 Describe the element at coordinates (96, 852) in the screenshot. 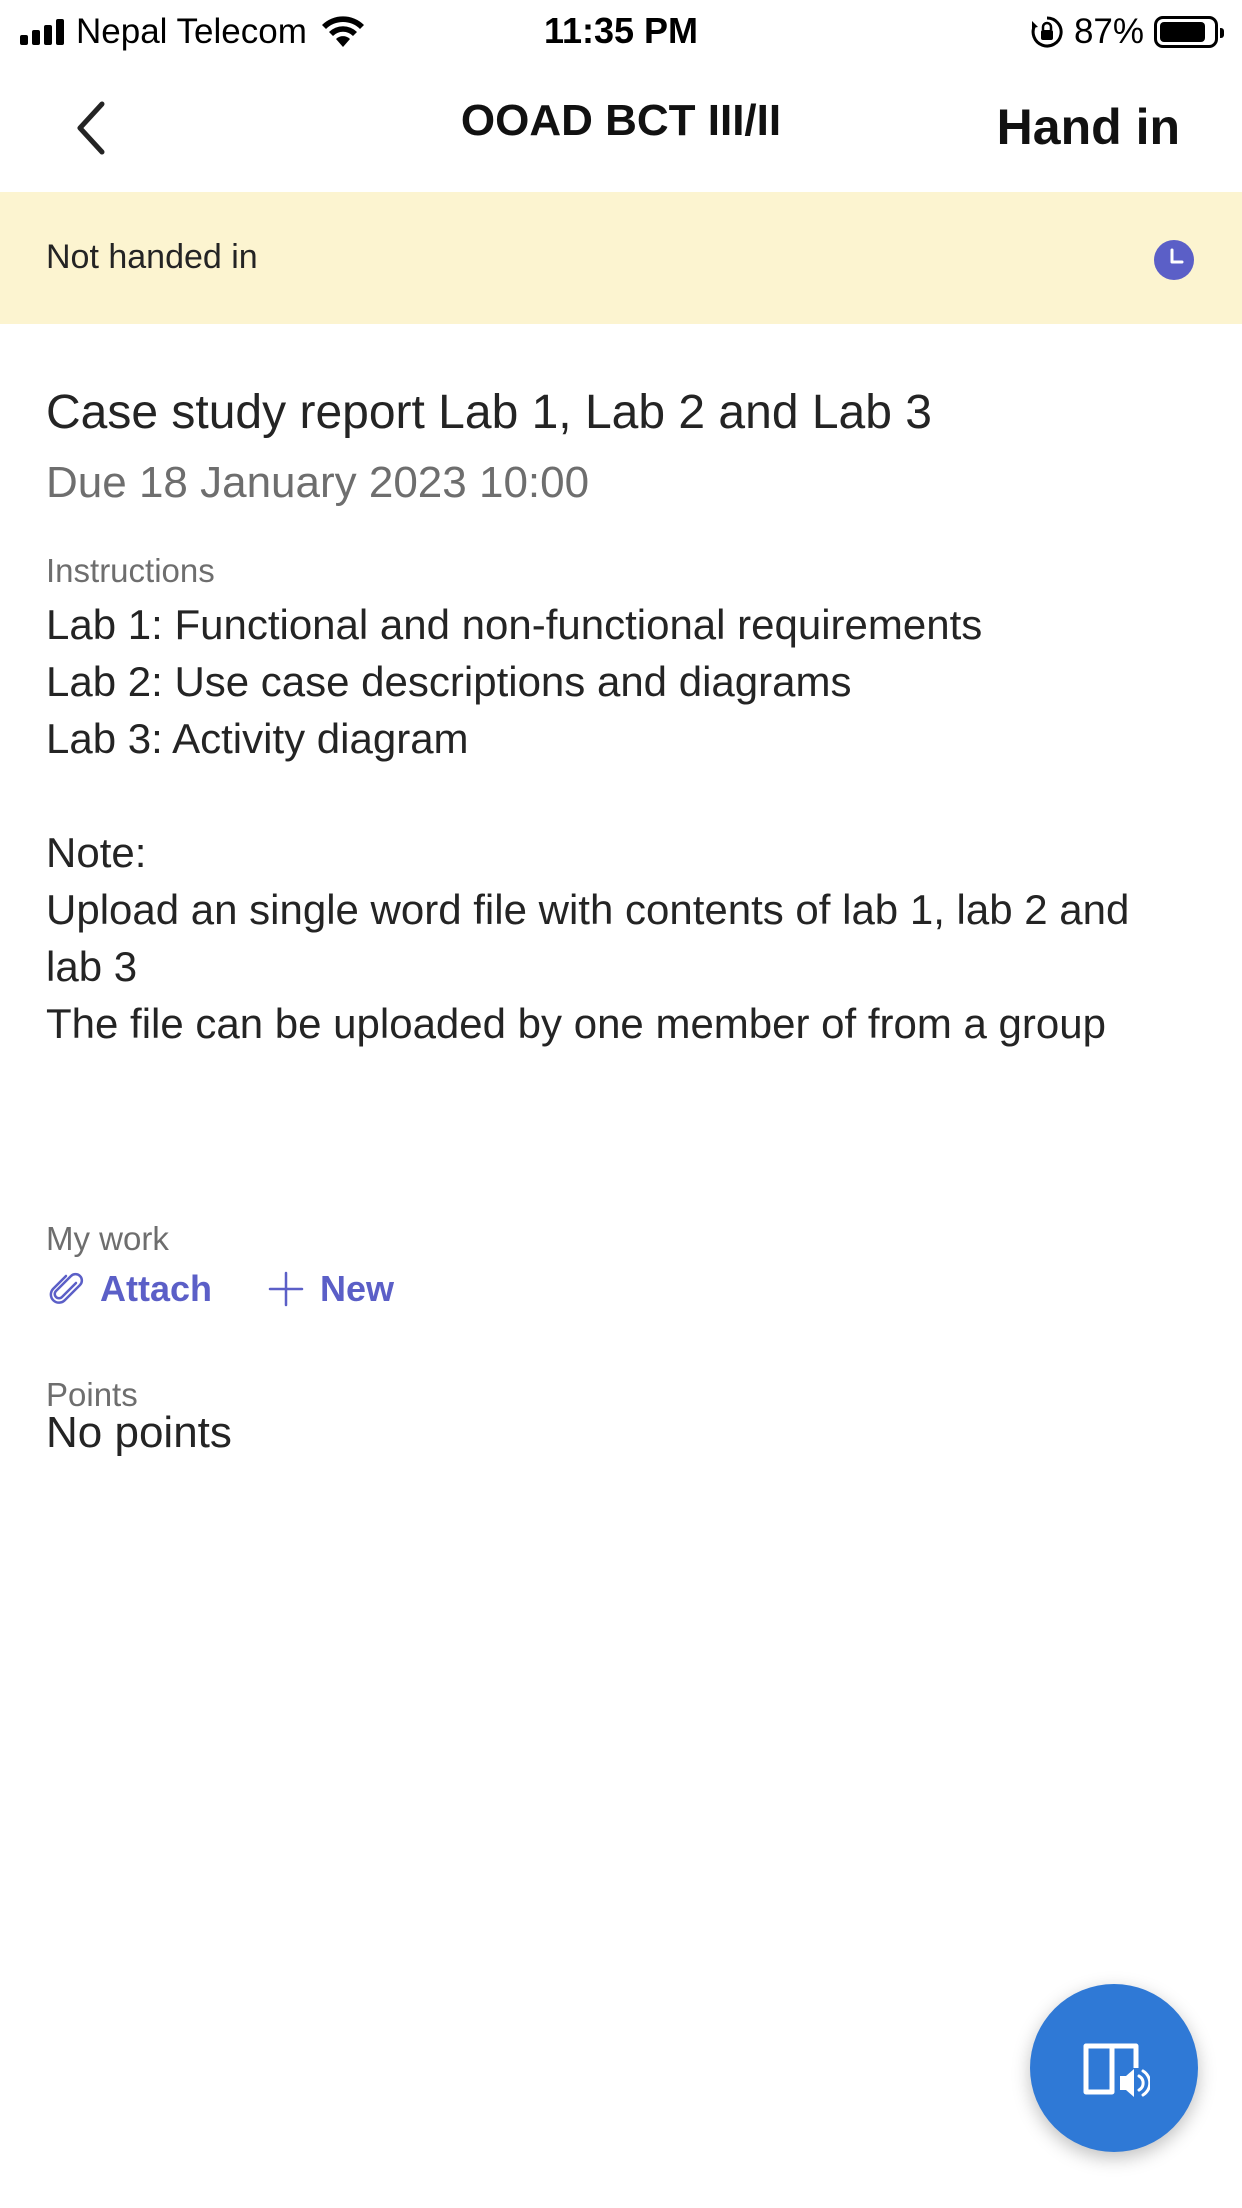

I see `instruction-line: Note:` at that location.